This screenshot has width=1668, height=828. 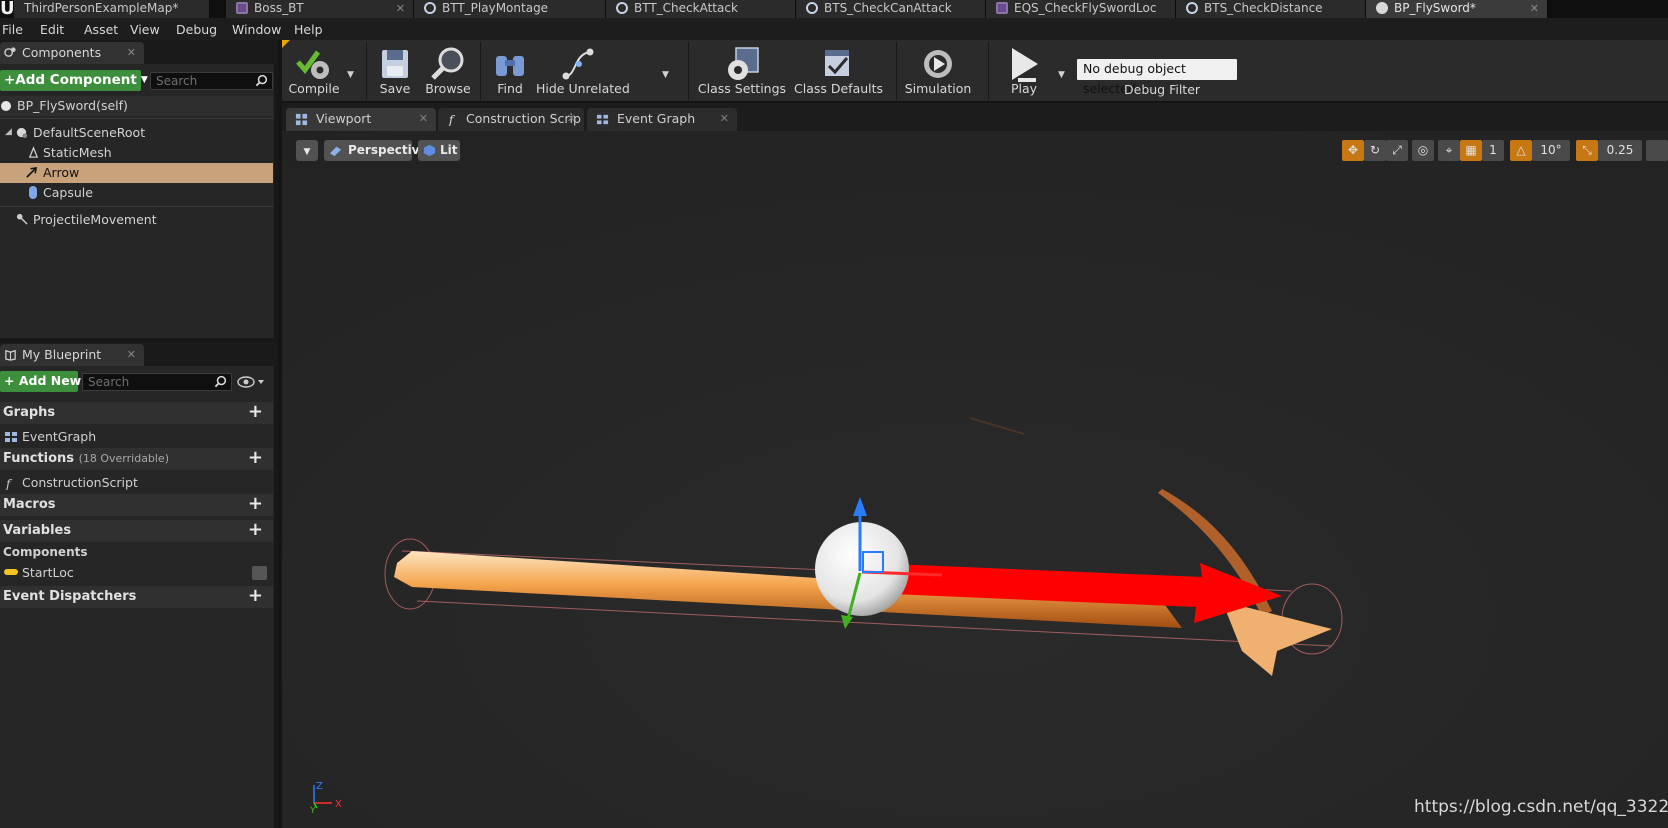 I want to click on play-button: Play, so click(x=1024, y=71).